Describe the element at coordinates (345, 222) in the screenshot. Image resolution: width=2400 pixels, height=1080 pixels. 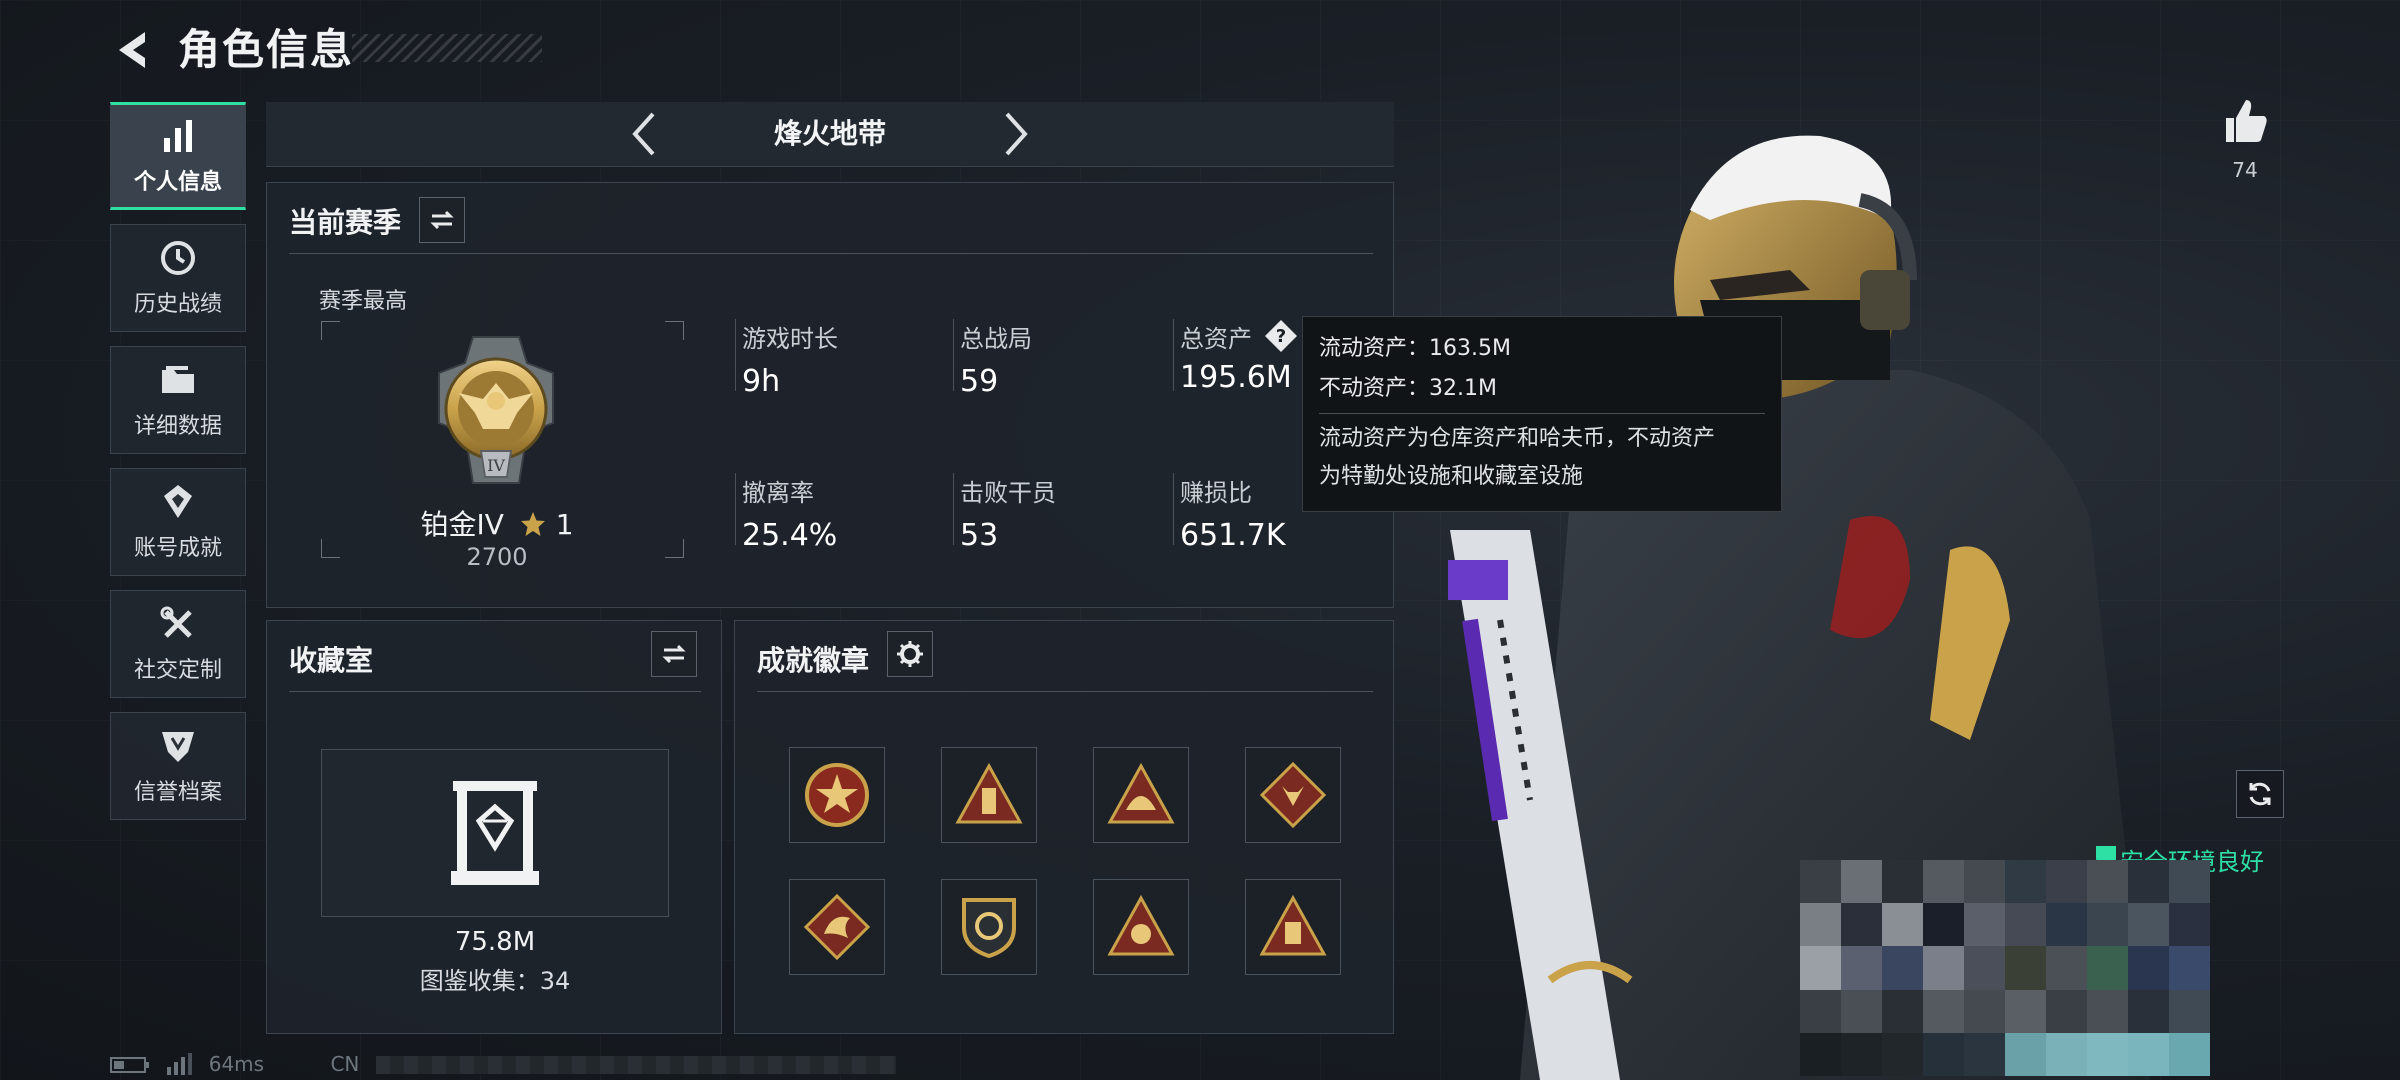
I see `season-panel-title: 当前赛季` at that location.